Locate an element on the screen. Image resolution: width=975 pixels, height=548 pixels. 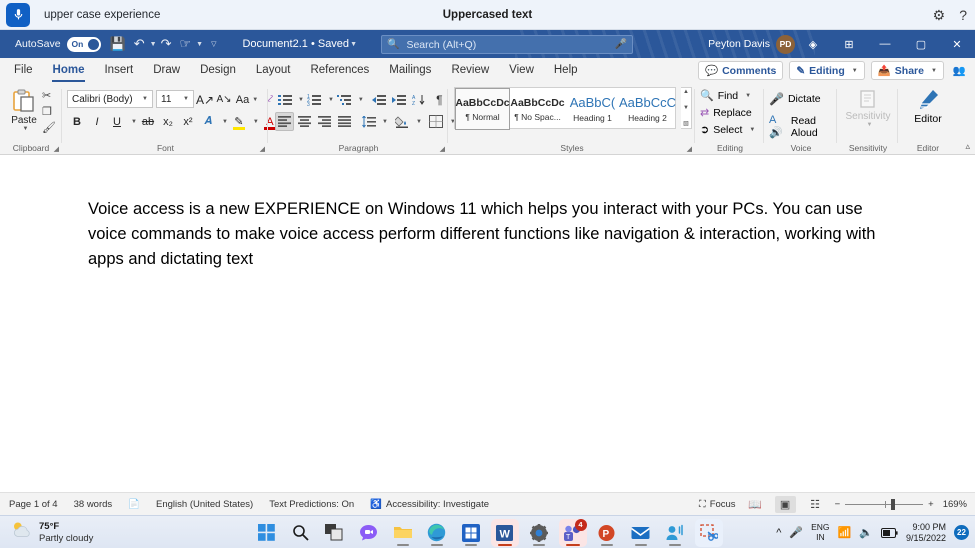
sensitivity-button: Sensitivity ▼ is located at coordinates (868, 107).